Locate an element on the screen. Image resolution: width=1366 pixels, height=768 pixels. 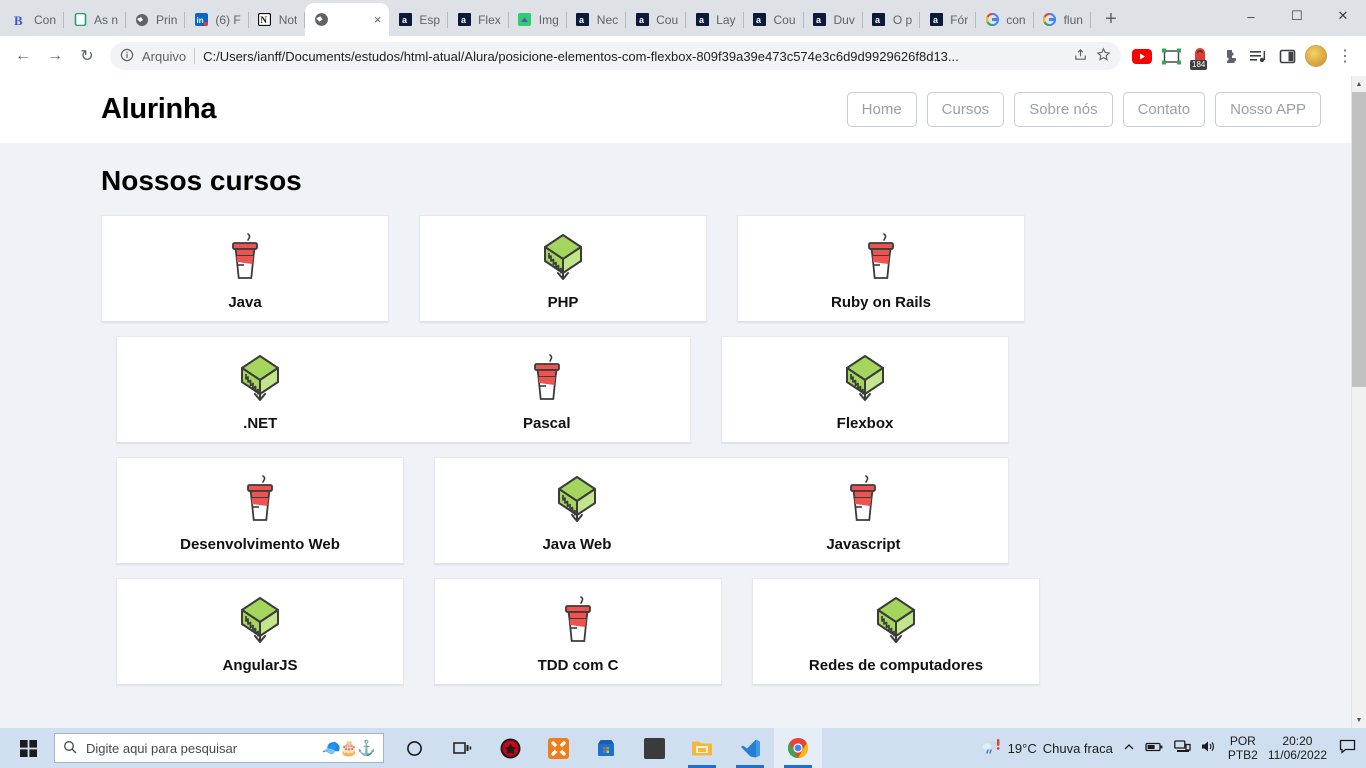
course-item: Javascript is located at coordinates (863, 511).